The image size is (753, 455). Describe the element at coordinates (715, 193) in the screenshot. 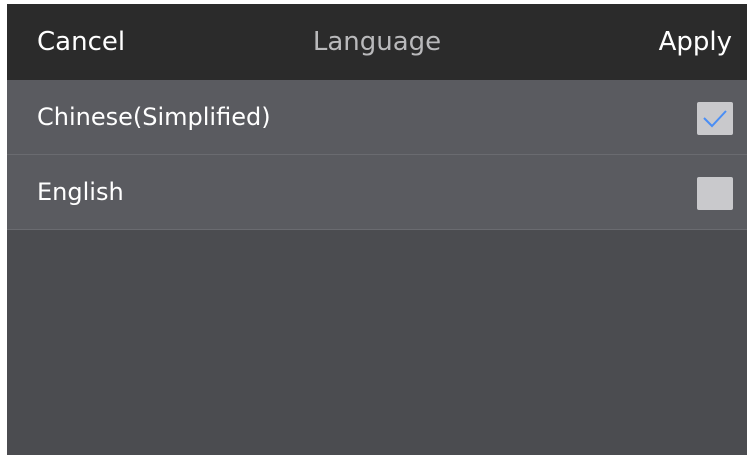

I see `language-checkbox` at that location.